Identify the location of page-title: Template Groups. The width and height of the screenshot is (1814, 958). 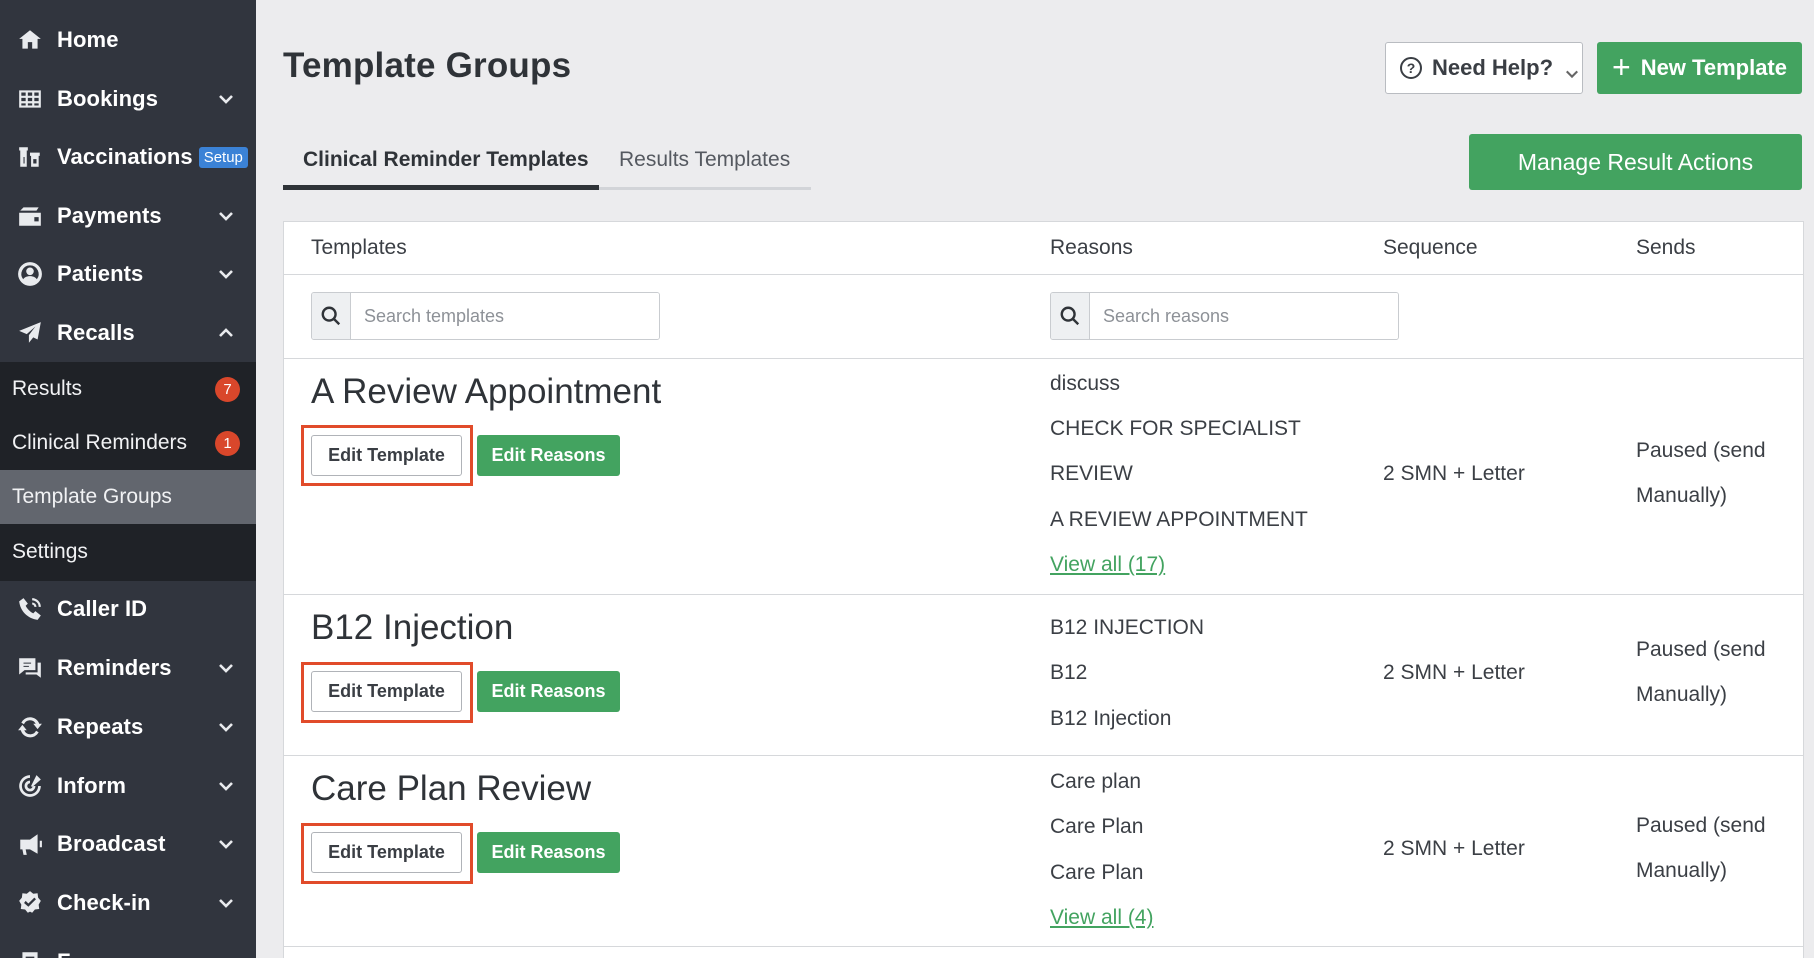
(427, 65).